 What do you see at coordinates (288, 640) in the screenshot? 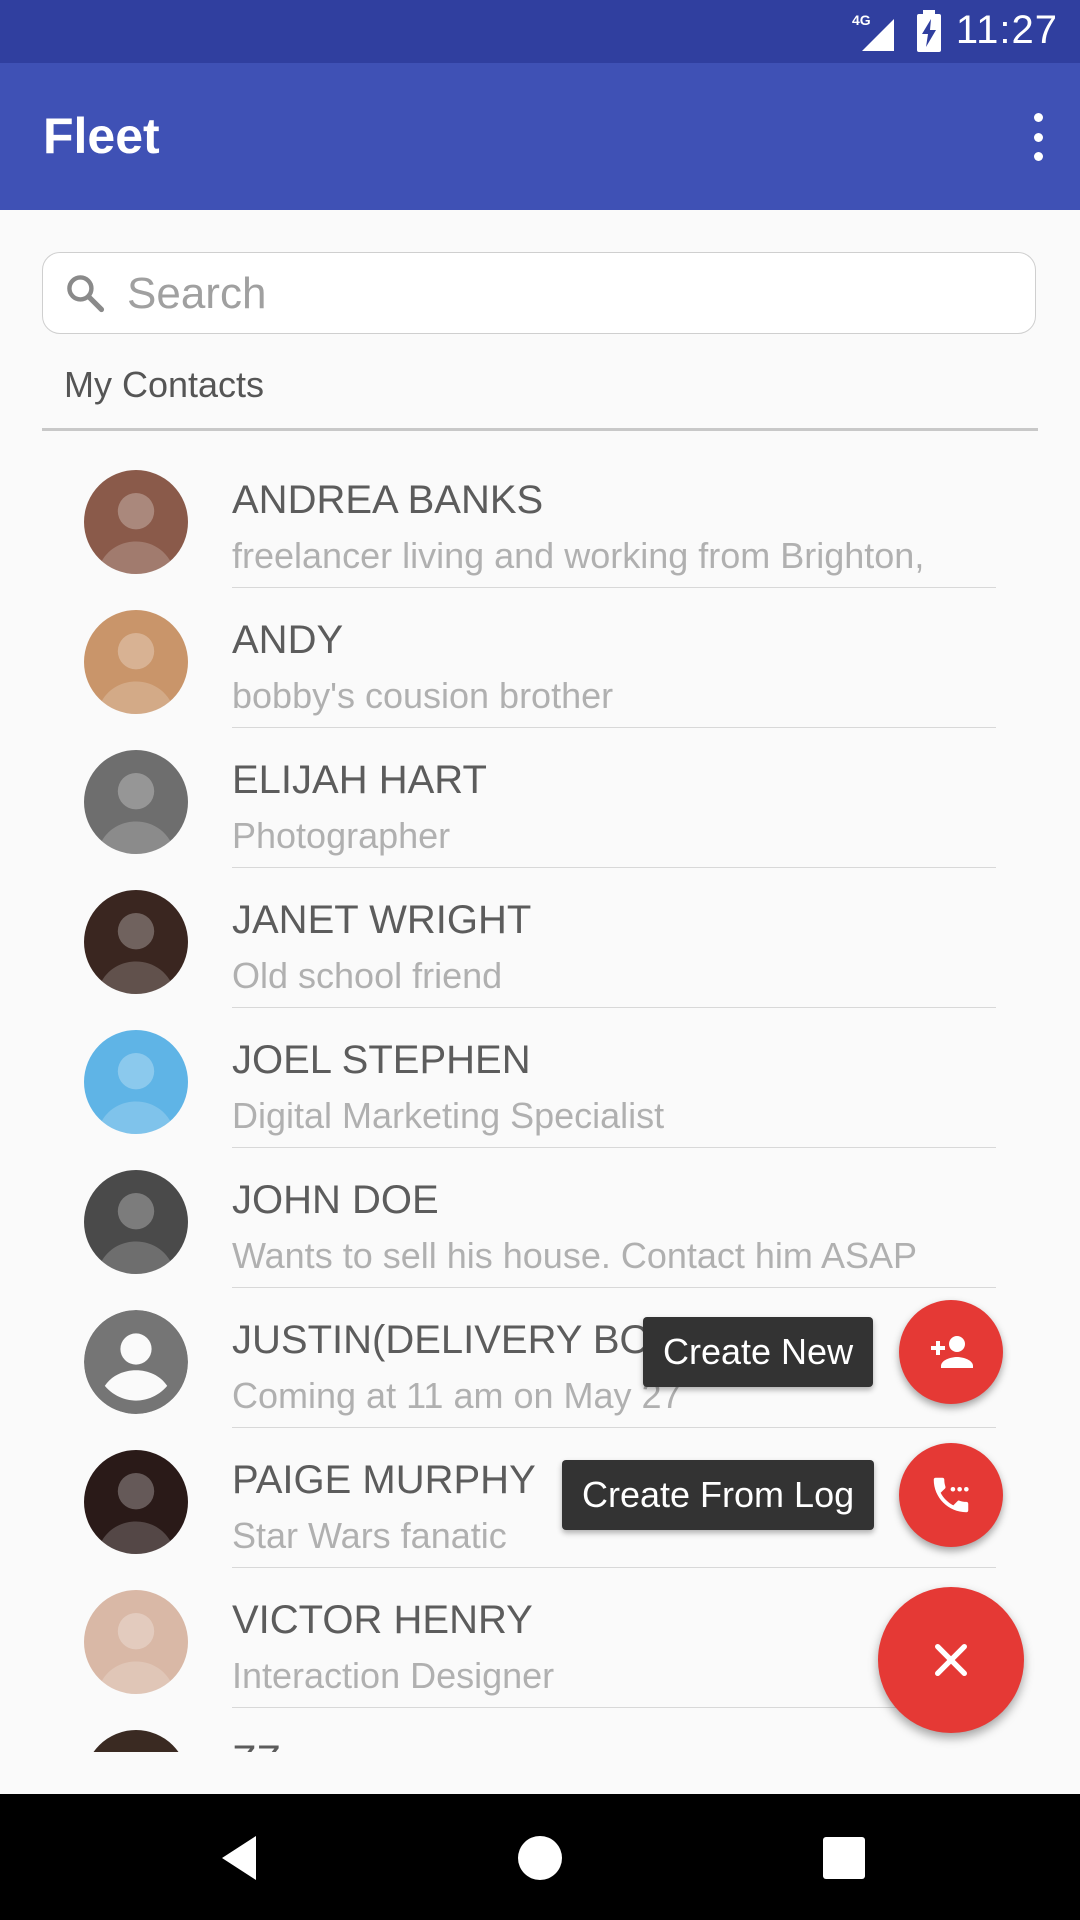
I see `contact-name: ANDY` at bounding box center [288, 640].